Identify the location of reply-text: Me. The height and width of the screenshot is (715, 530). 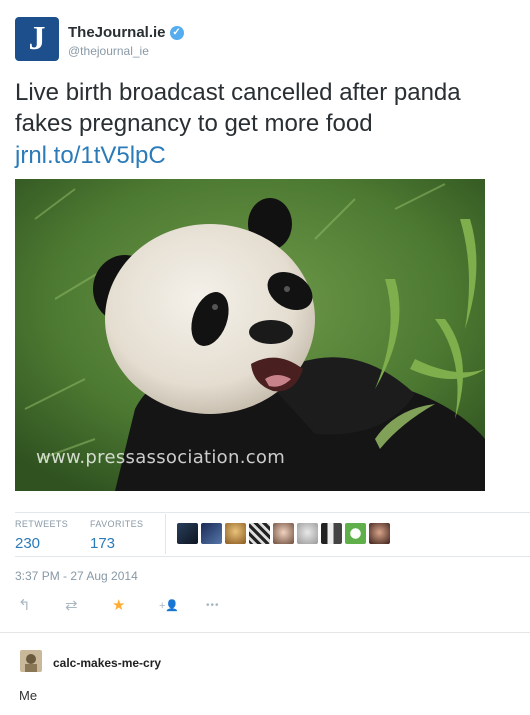
(28, 695).